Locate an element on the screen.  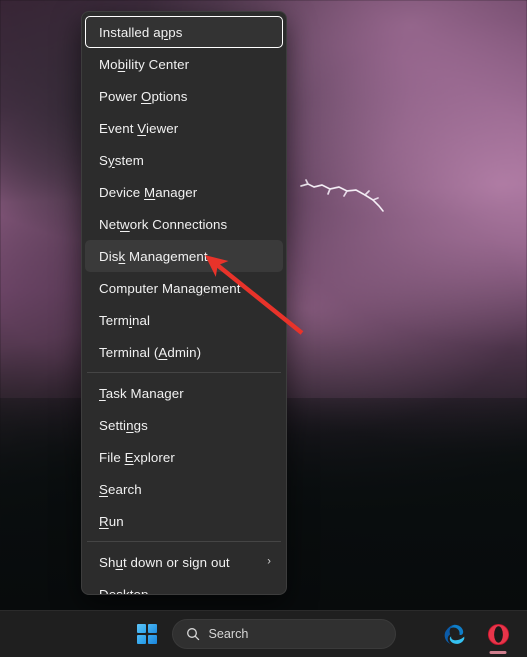
menu-item-label: Disk Management is located at coordinates (153, 256).